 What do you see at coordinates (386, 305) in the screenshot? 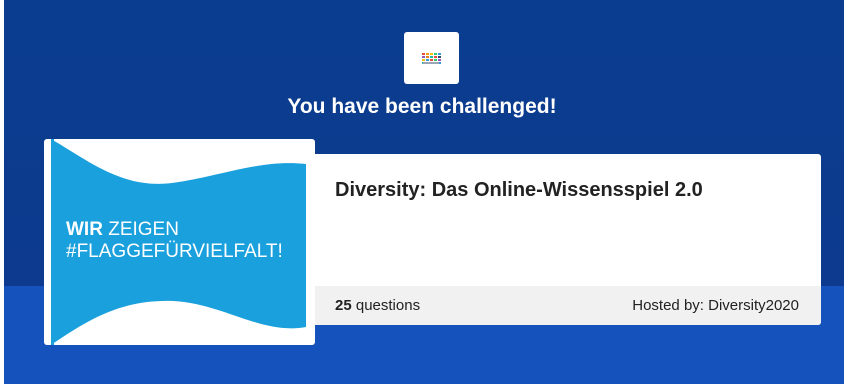
I see `question-count-label: questions` at bounding box center [386, 305].